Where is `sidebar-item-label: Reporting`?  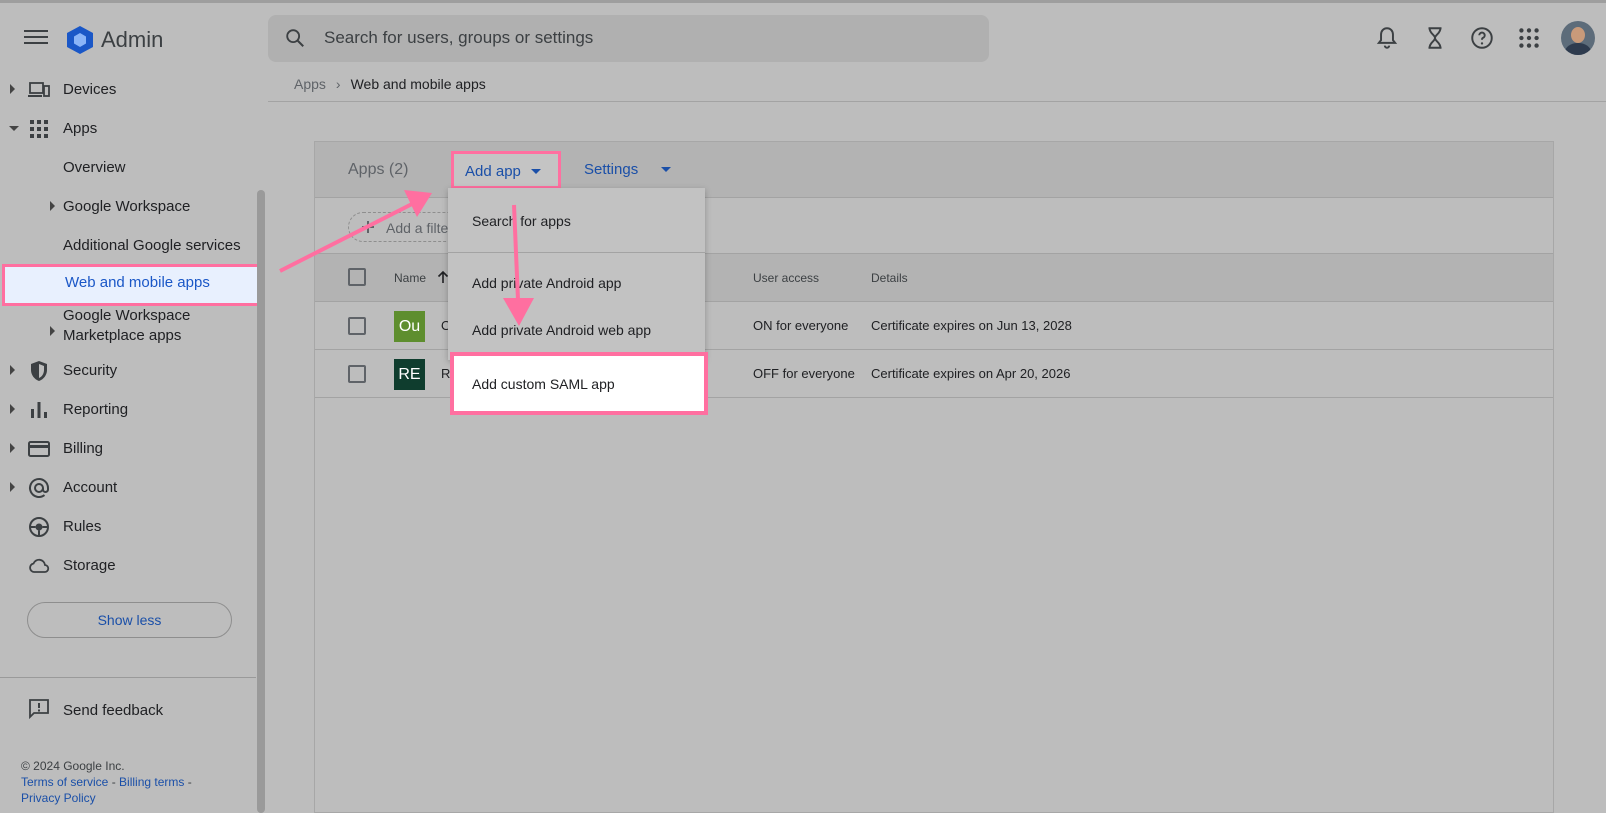
sidebar-item-label: Reporting is located at coordinates (96, 409).